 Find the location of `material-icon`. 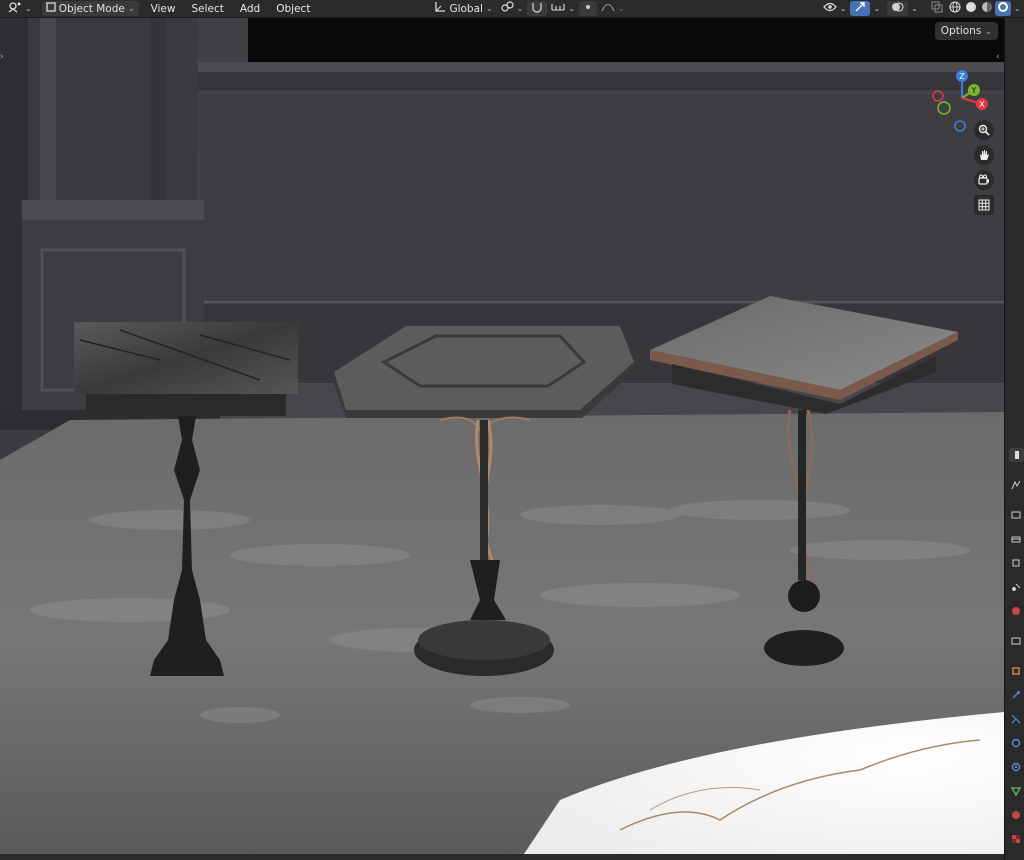

material-icon is located at coordinates (1016, 791).